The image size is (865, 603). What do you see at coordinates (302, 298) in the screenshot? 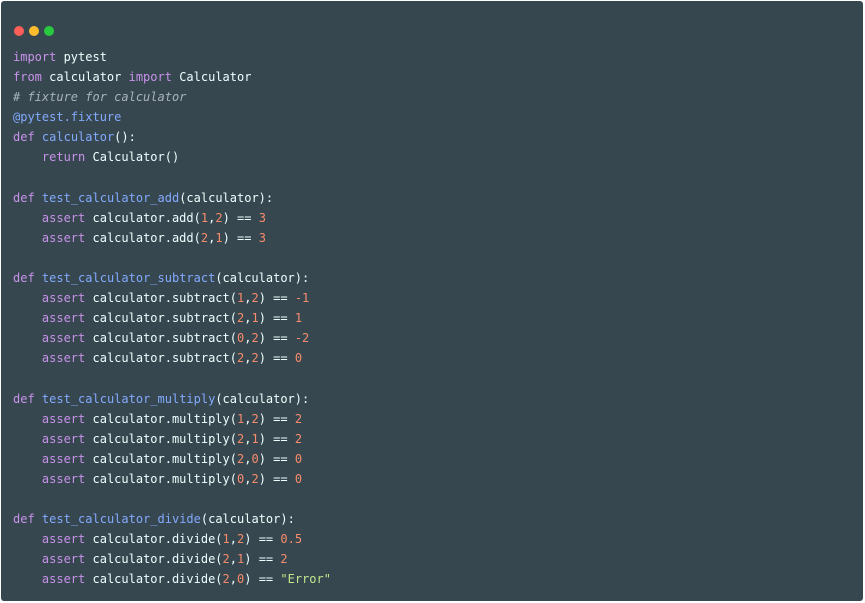
I see `code-token: -1` at bounding box center [302, 298].